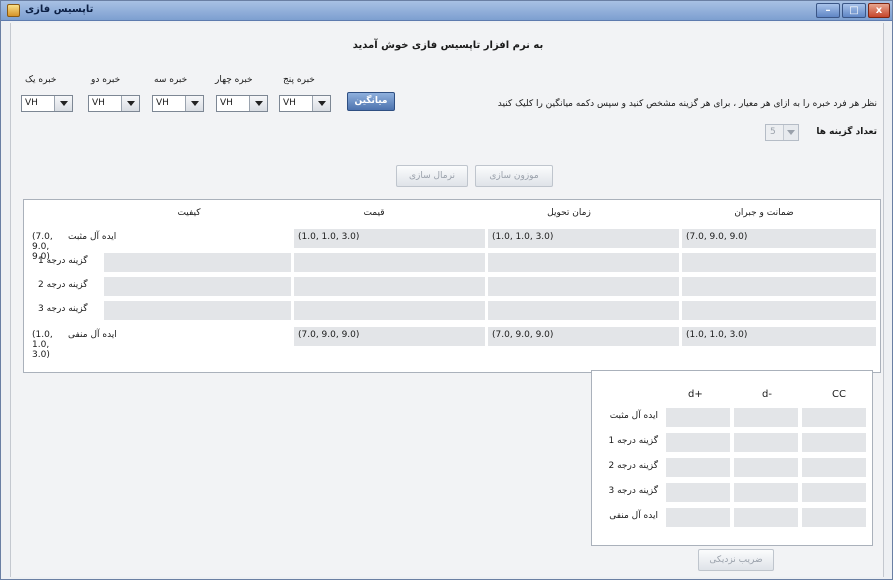 This screenshot has height=580, width=893. What do you see at coordinates (171, 80) in the screenshot?
I see `expert-3-label: خبره سه` at bounding box center [171, 80].